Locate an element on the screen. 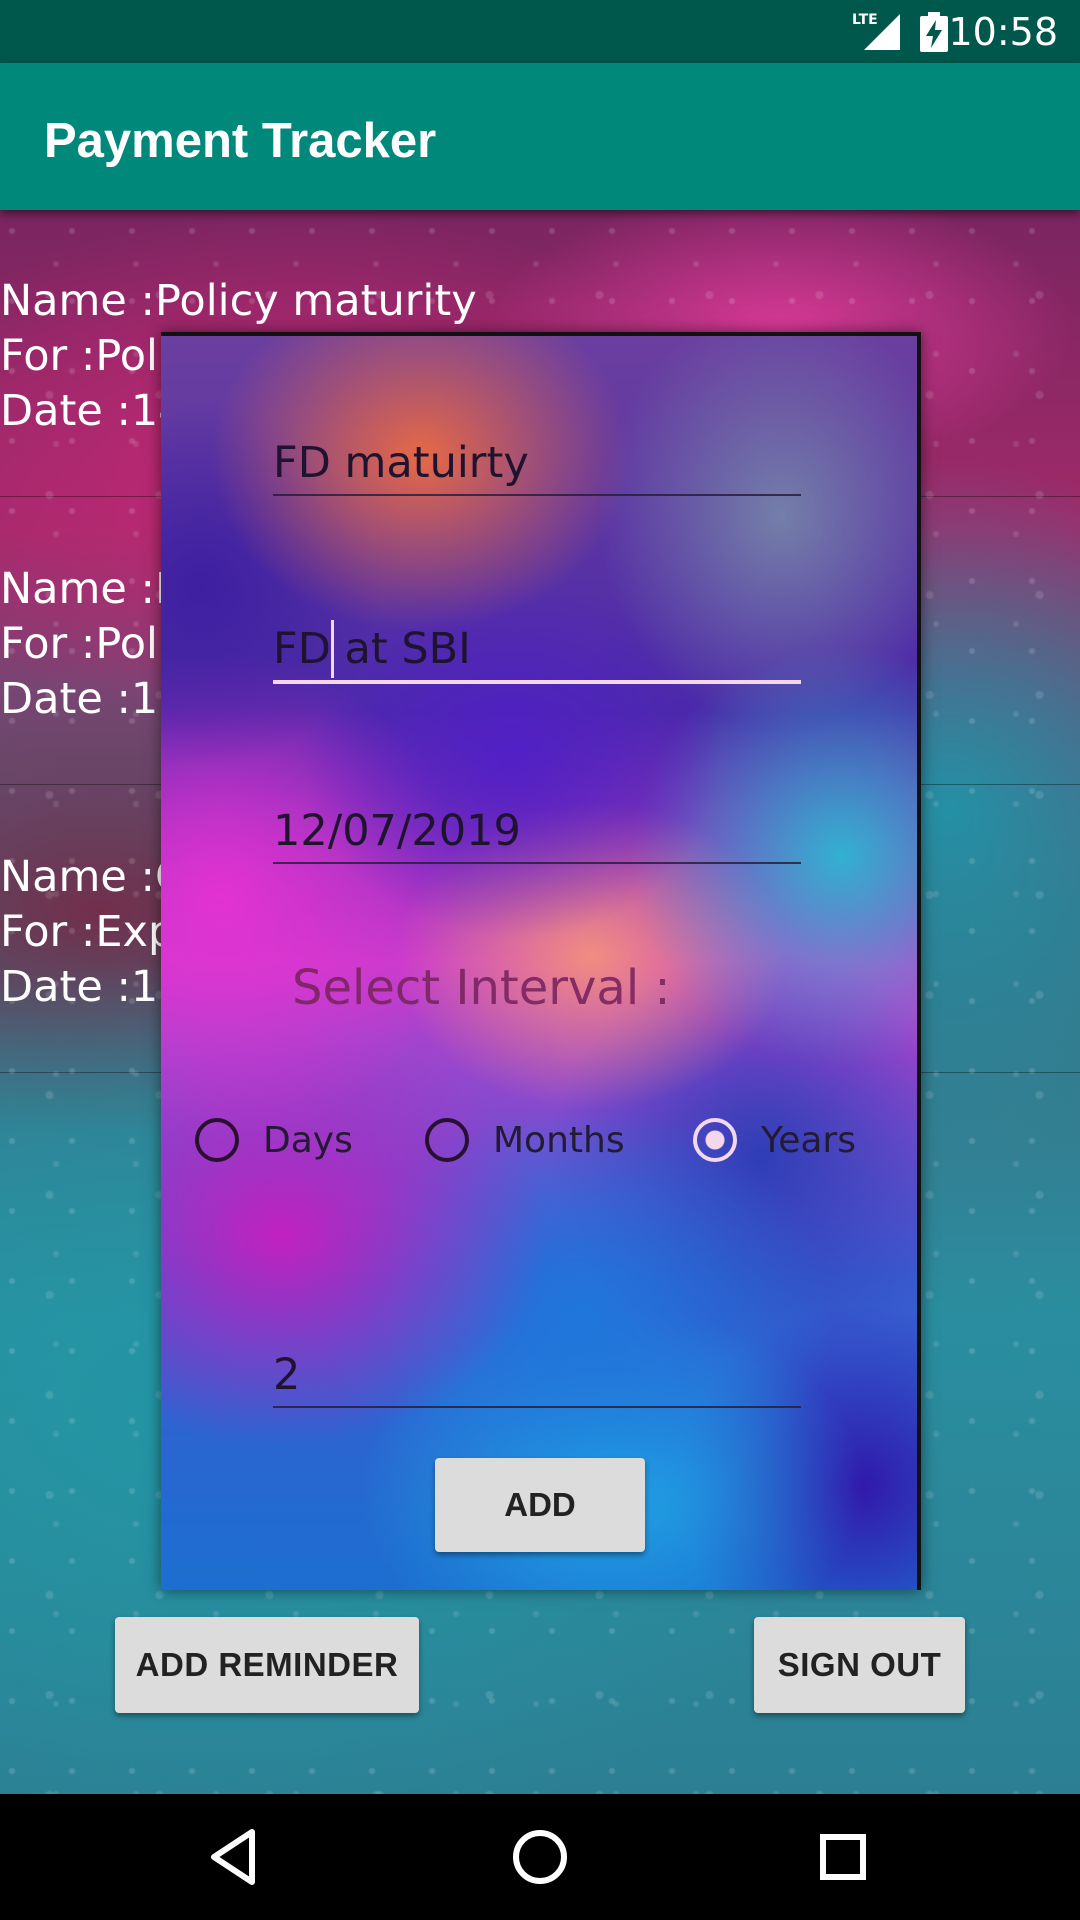 The image size is (1080, 1920). home-icon is located at coordinates (540, 1857).